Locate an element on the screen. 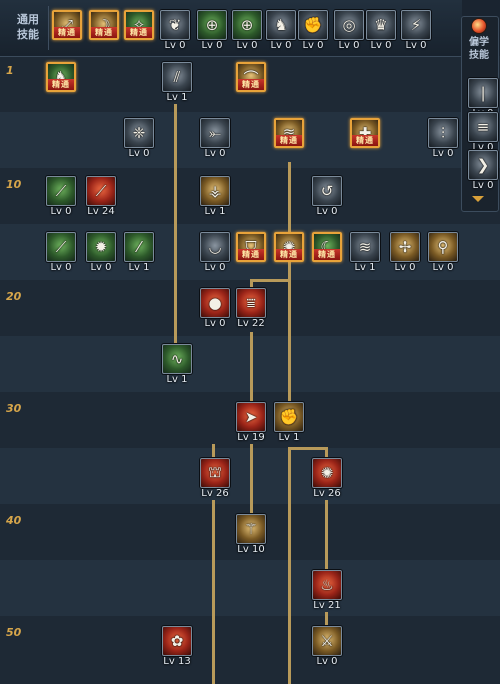 Image resolution: width=500 pixels, height=684 pixels. tree-skill-button: ✿ is located at coordinates (177, 641).